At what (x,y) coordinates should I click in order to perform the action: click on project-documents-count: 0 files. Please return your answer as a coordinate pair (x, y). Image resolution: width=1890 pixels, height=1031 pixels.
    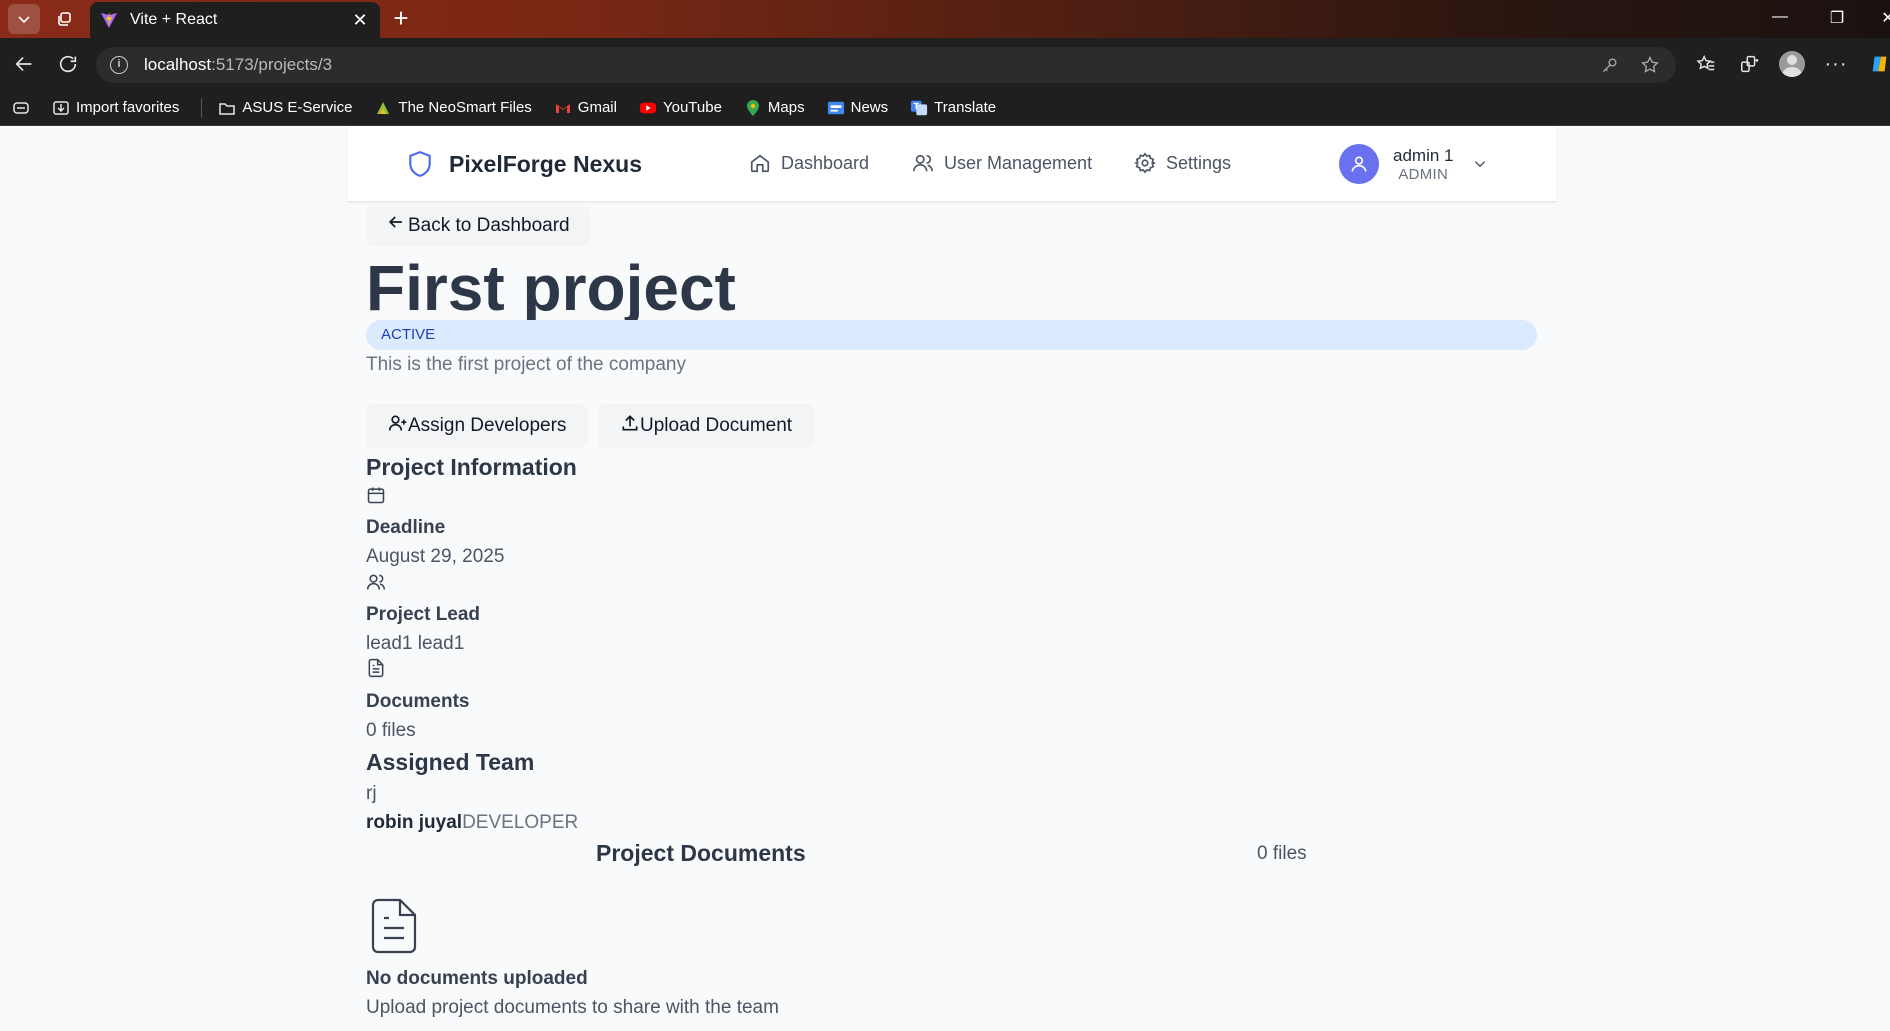
    Looking at the image, I should click on (1282, 853).